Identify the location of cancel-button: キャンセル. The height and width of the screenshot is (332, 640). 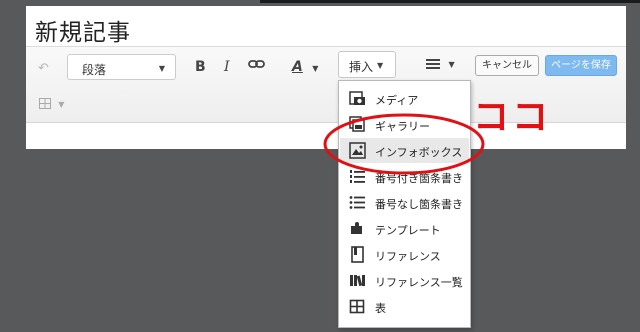
(507, 65).